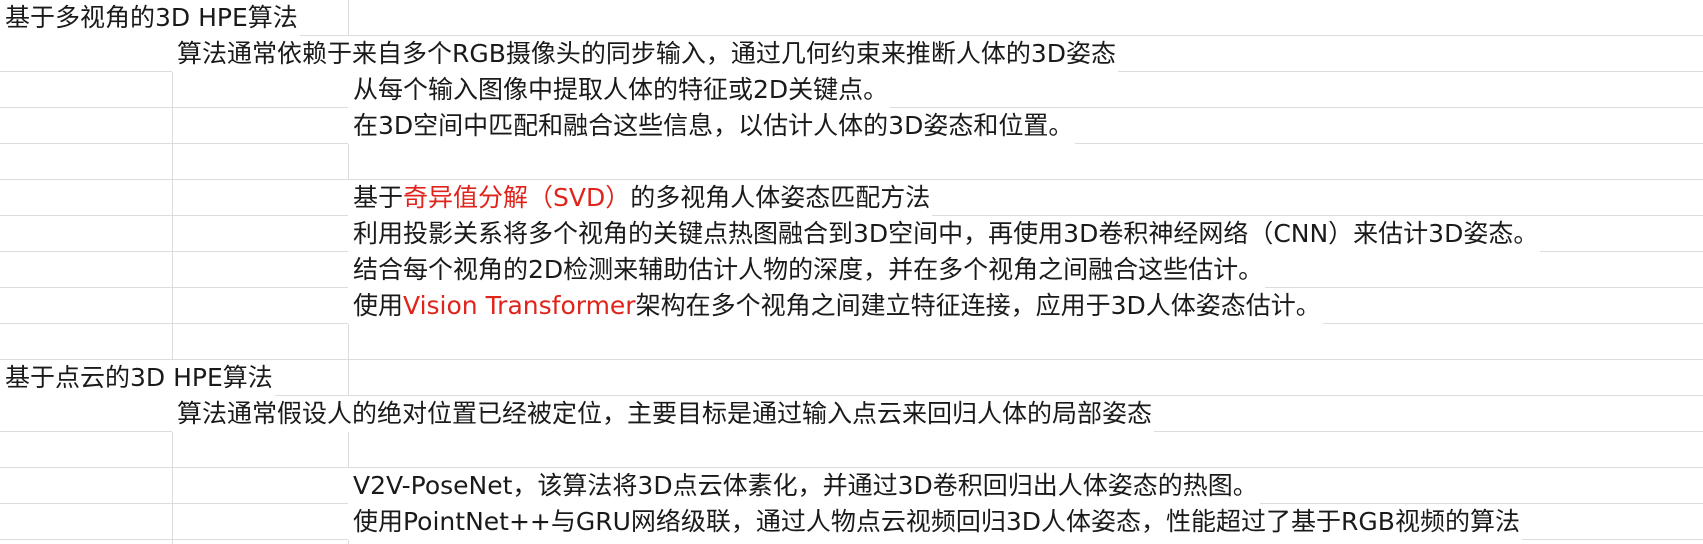 The height and width of the screenshot is (544, 1703). What do you see at coordinates (519, 305) in the screenshot?
I see `transformer-method-highlight: Vision Transformer` at bounding box center [519, 305].